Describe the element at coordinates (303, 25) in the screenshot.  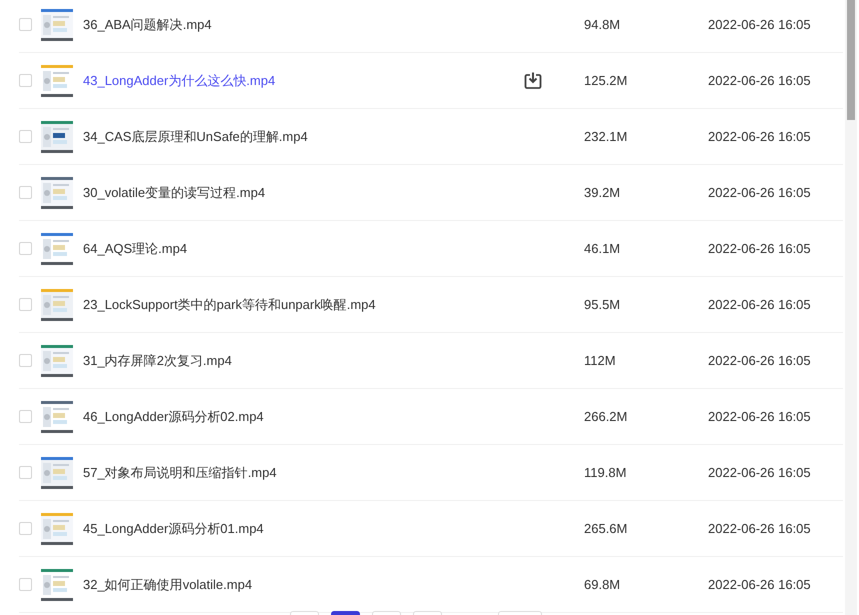
I see `file-name: 36_ABA问题解决.mp4` at that location.